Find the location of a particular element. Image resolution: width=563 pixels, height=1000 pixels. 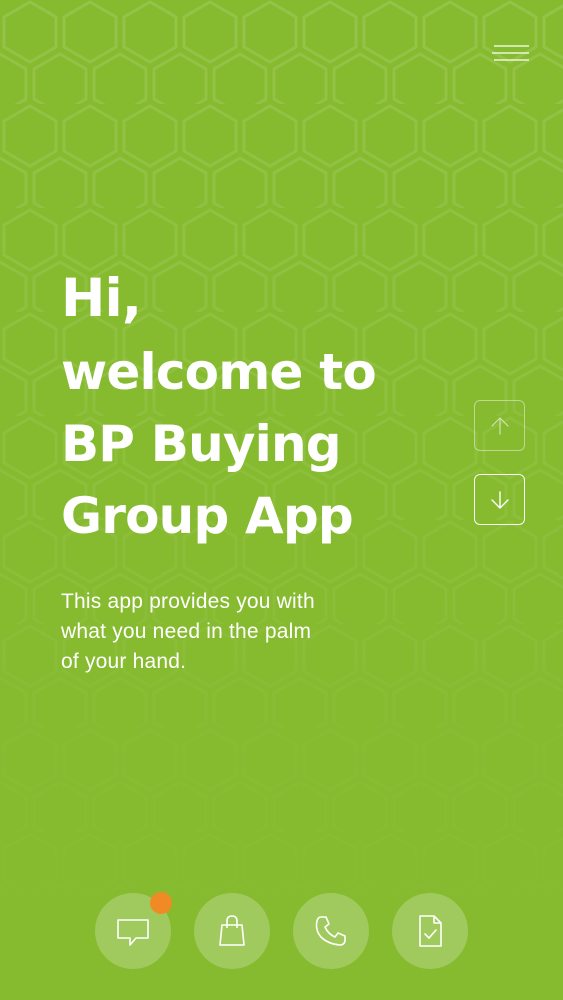

nav-documents-button is located at coordinates (430, 931).